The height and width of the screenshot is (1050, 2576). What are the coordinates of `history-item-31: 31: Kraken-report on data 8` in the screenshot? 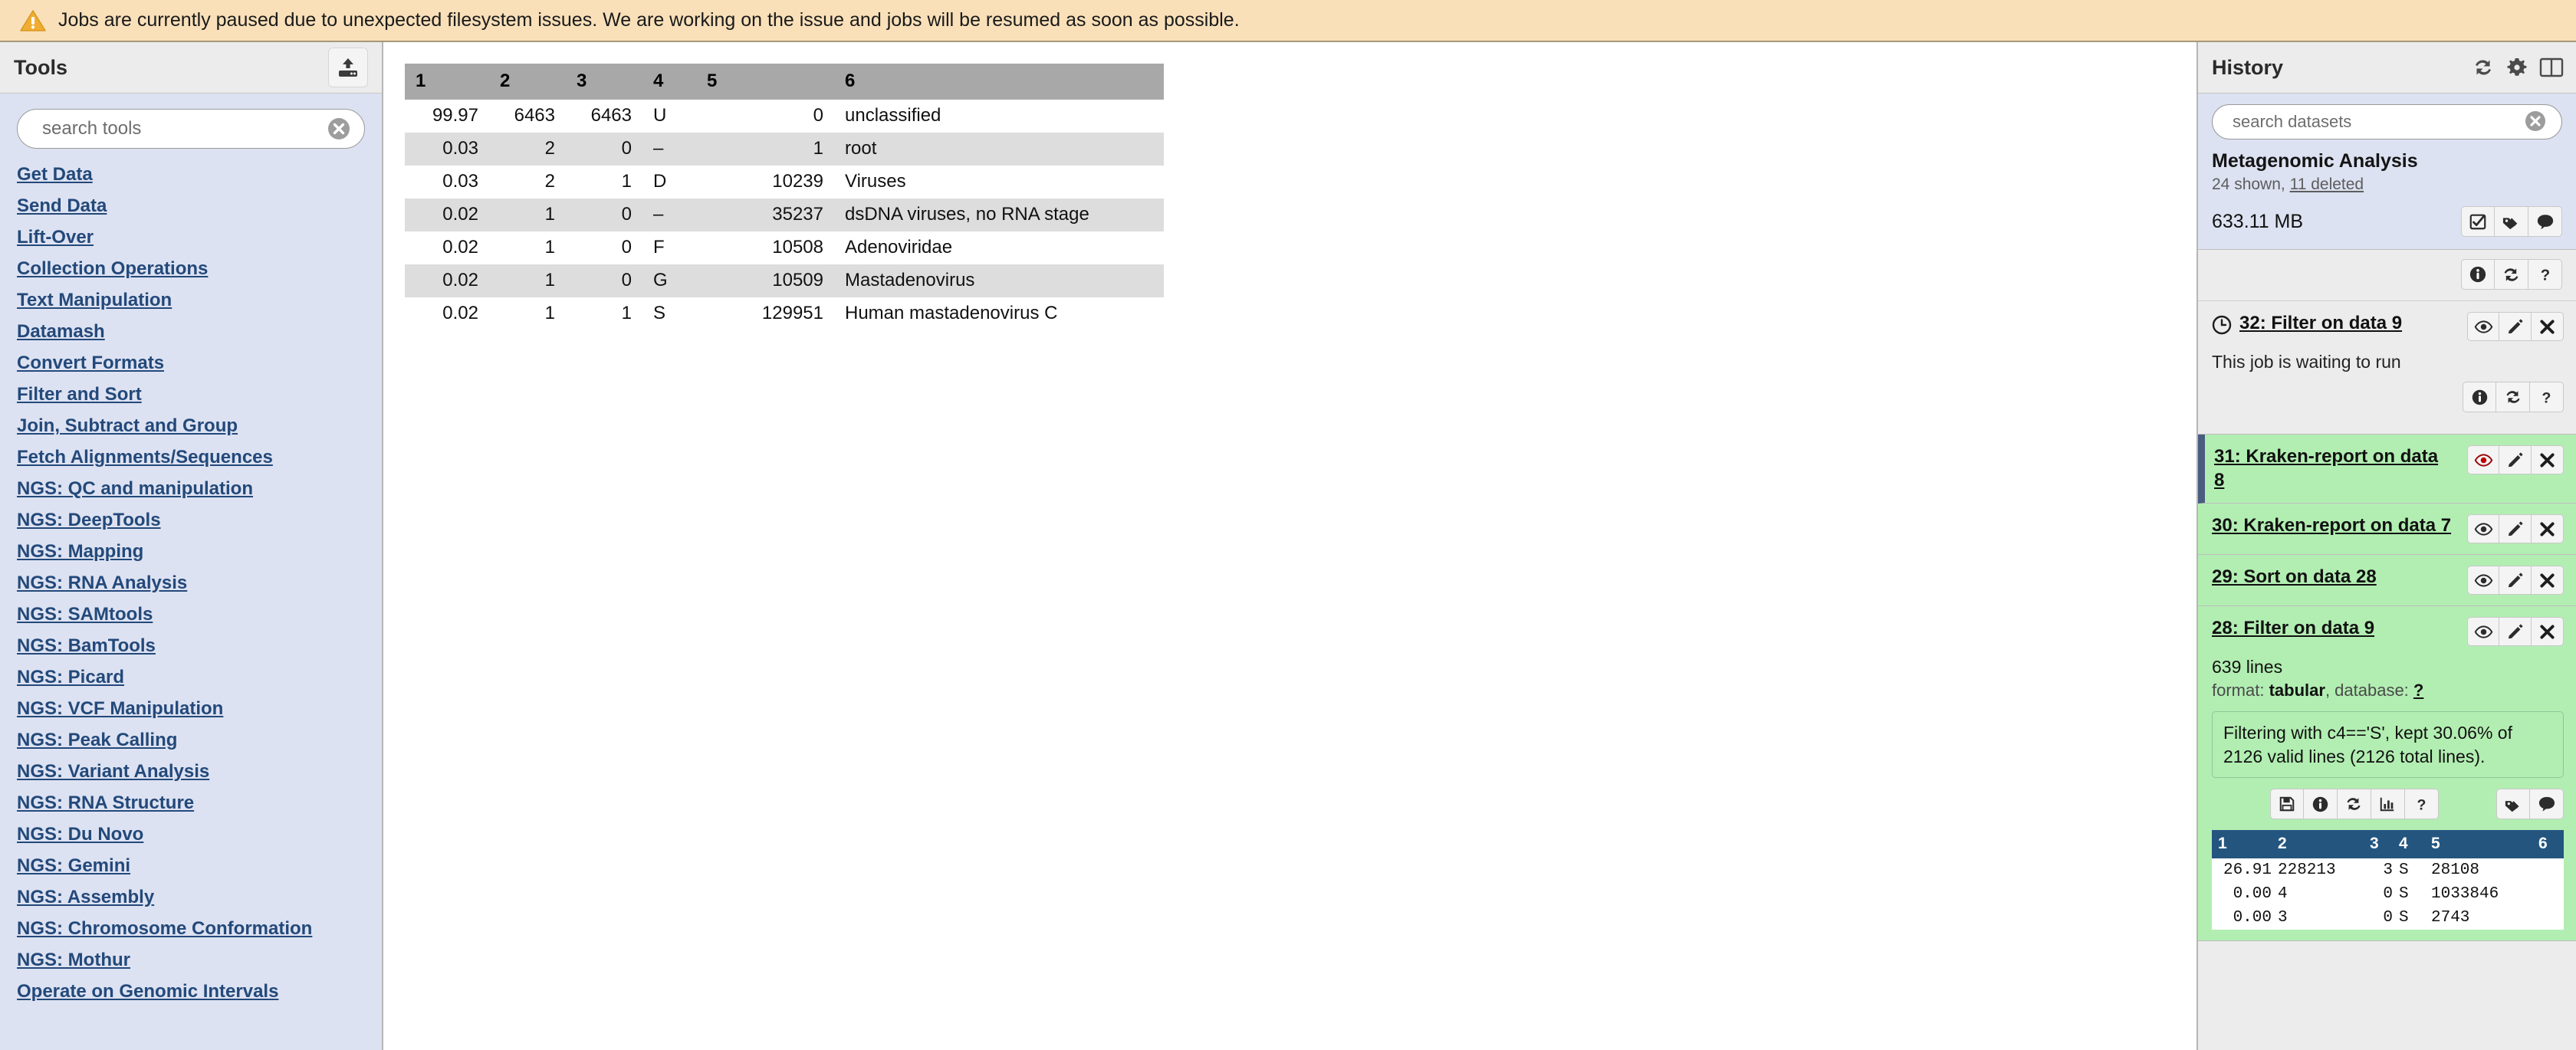 It's located at (2387, 469).